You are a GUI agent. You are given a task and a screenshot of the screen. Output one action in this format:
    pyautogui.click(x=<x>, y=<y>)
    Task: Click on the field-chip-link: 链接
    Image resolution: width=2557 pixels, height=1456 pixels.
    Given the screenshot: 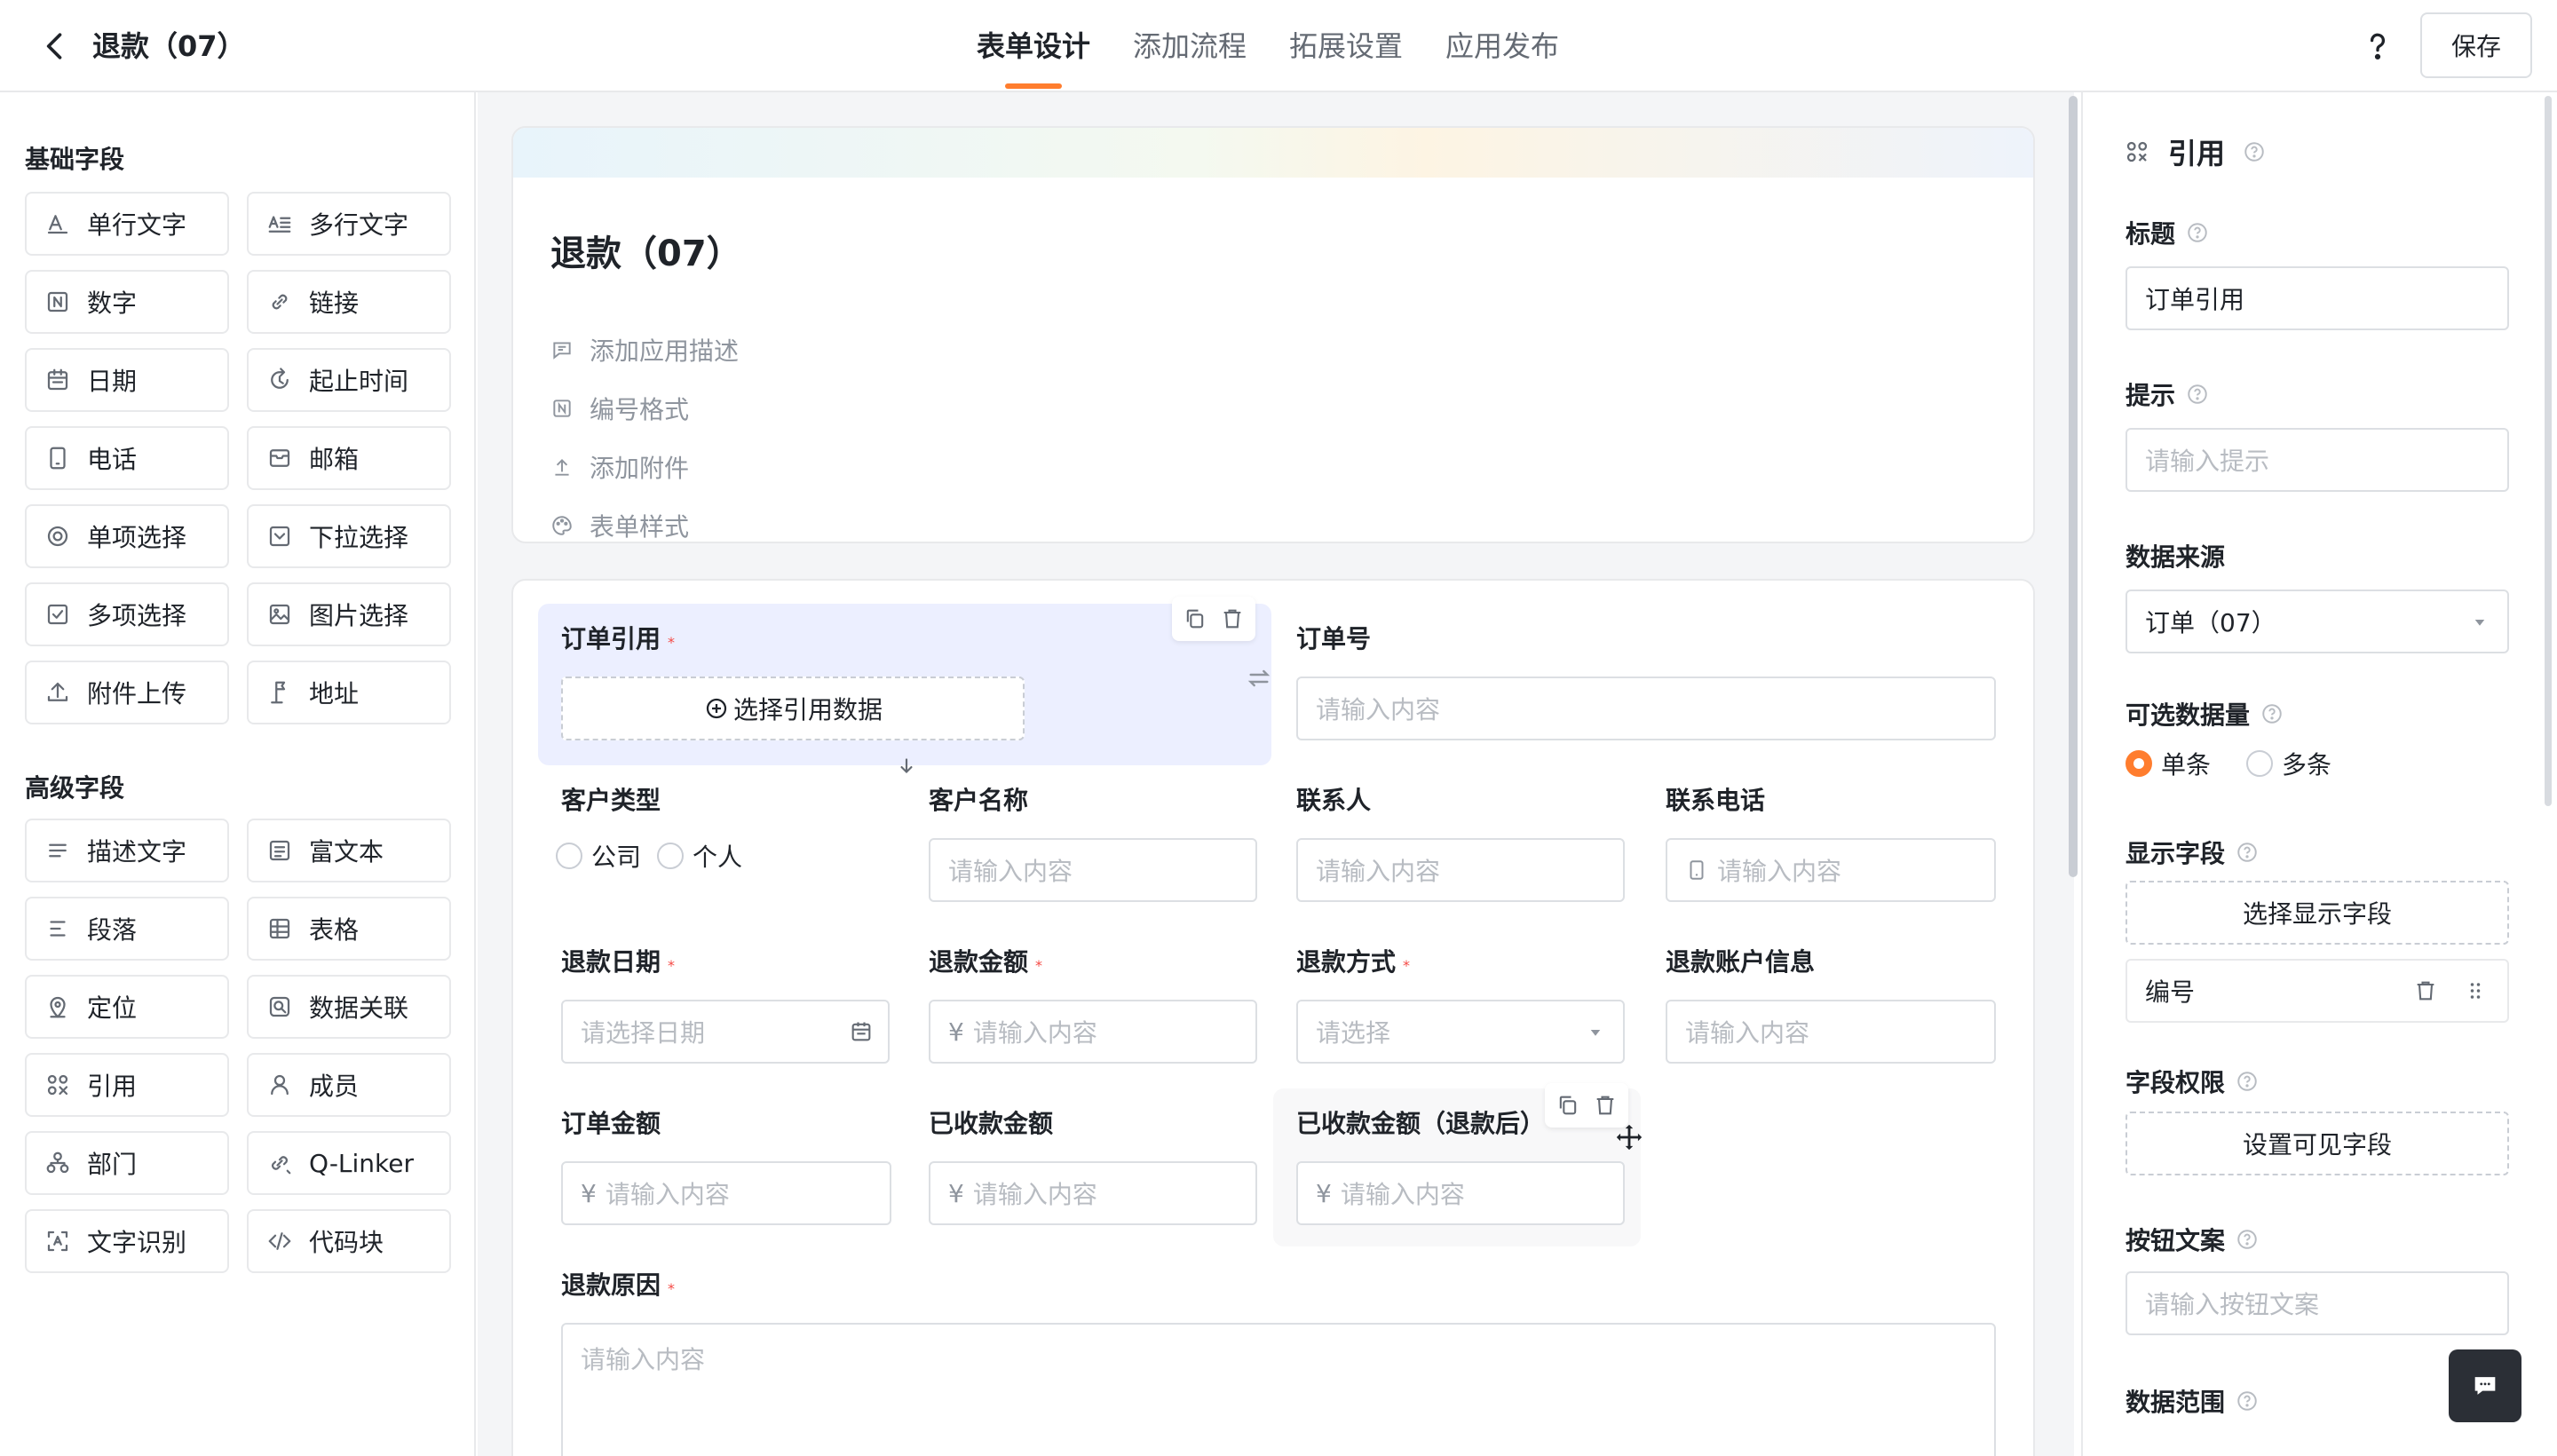 What is the action you would take?
    pyautogui.click(x=349, y=302)
    